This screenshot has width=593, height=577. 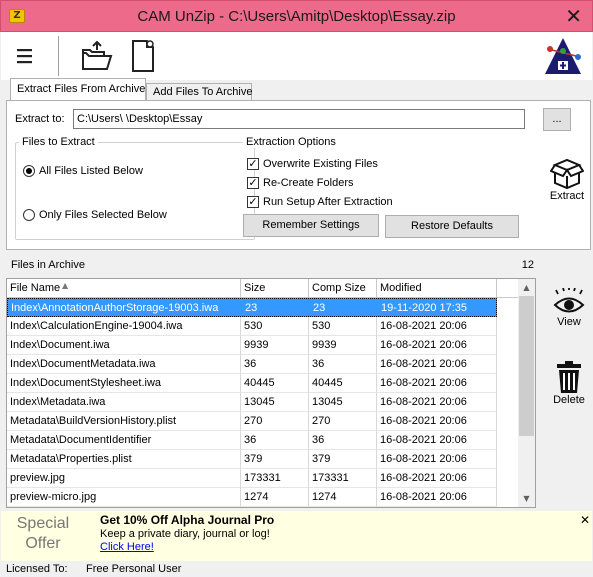 What do you see at coordinates (103, 215) in the screenshot?
I see `radio-selected-files-label: Only Files Selected Below` at bounding box center [103, 215].